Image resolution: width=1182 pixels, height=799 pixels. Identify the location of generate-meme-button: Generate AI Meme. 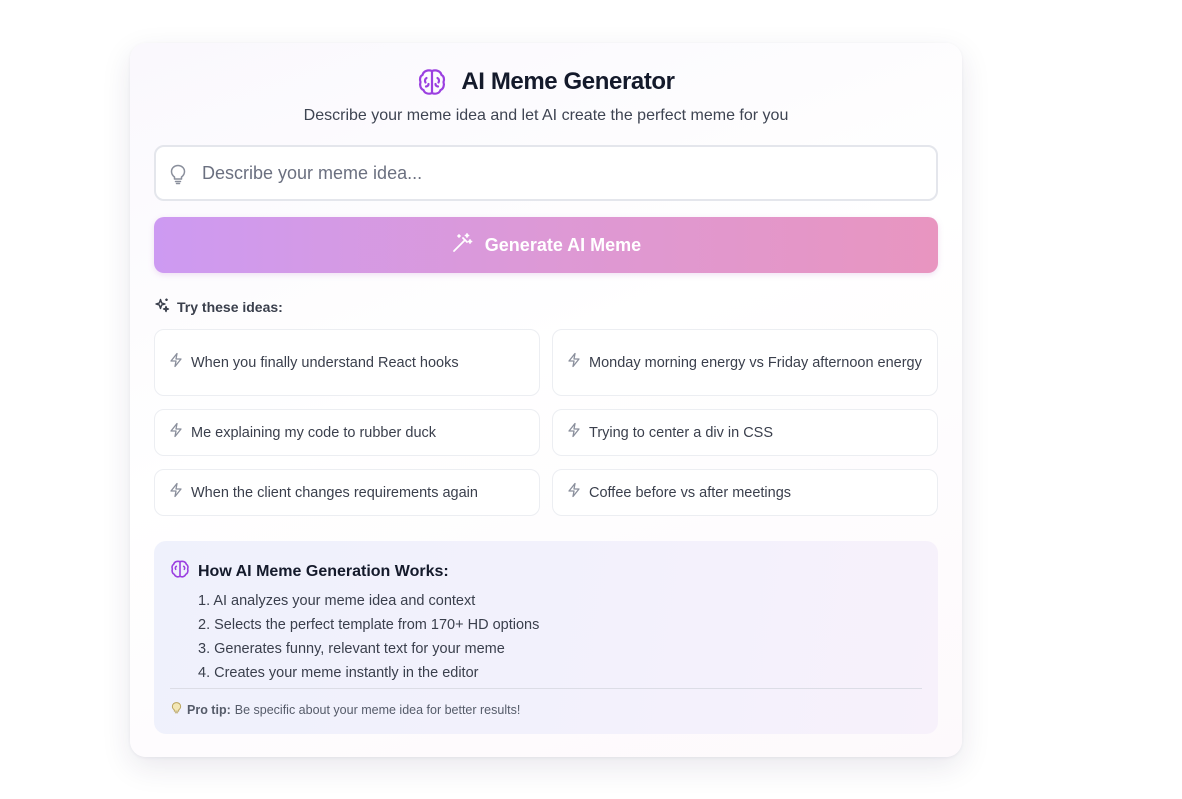
(546, 245).